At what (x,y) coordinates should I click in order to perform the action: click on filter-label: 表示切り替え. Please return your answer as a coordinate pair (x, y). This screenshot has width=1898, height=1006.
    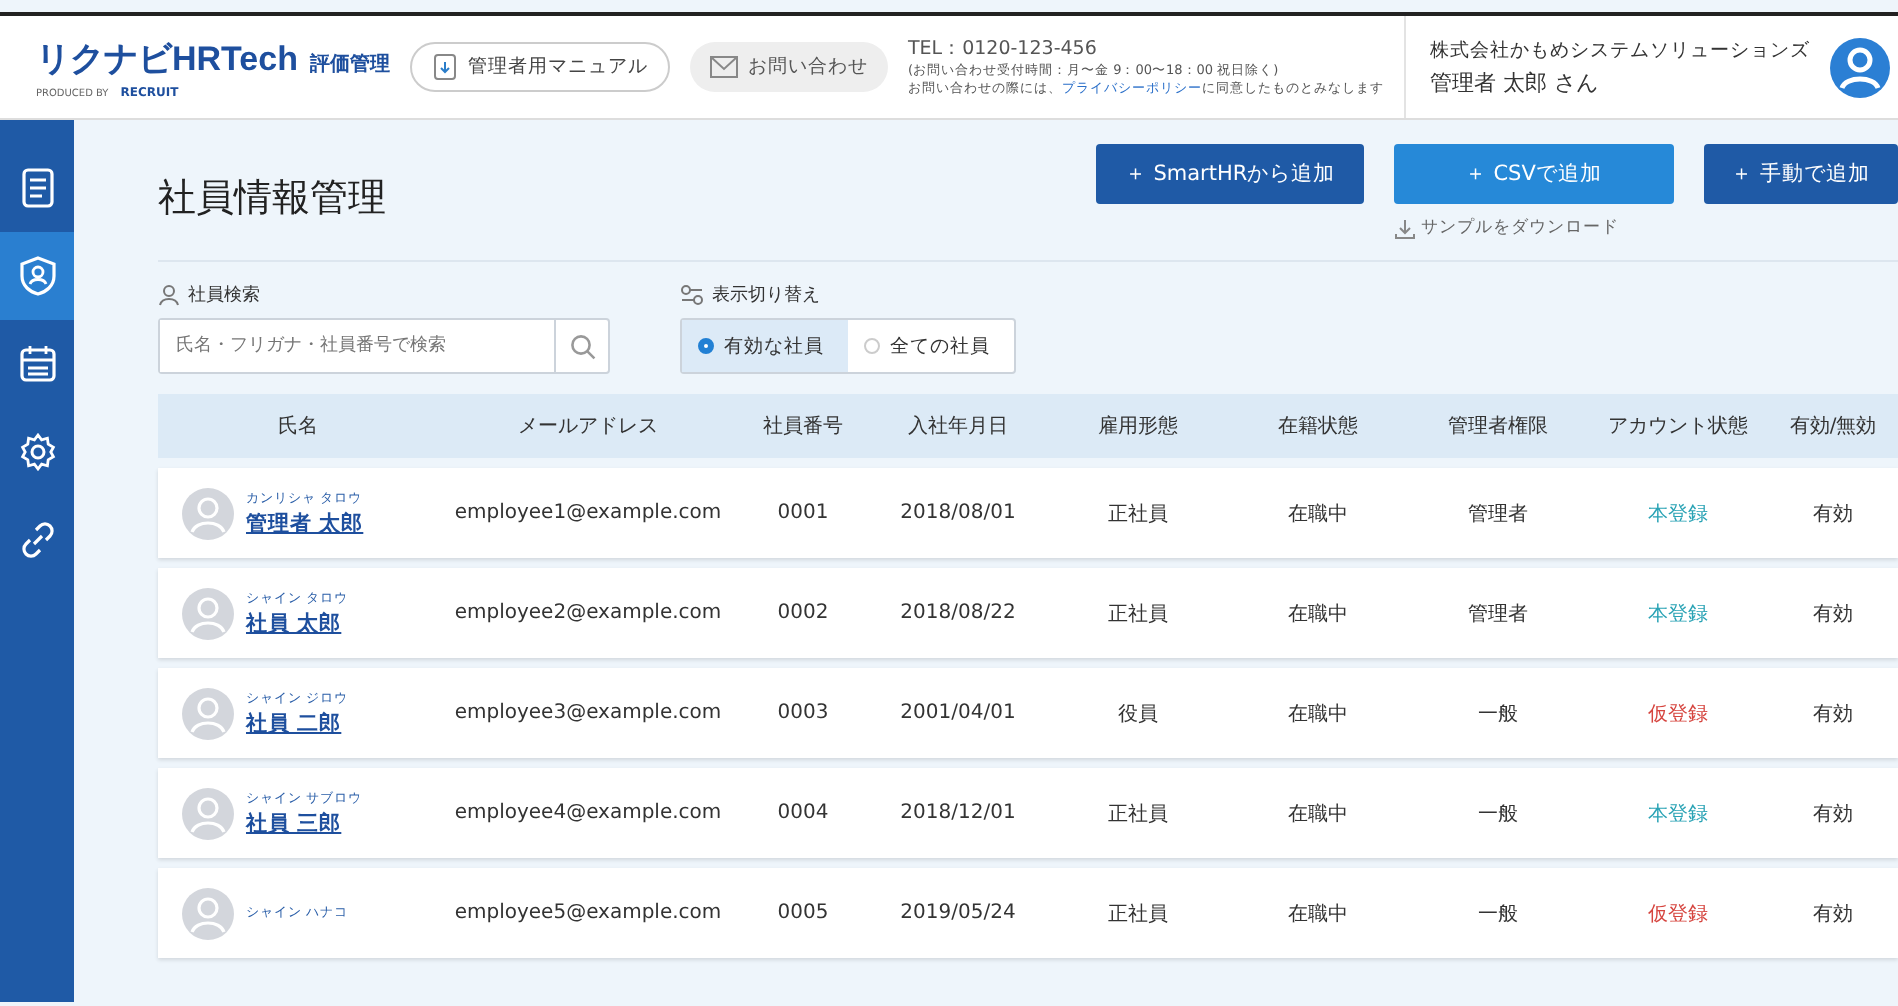
    Looking at the image, I should click on (848, 295).